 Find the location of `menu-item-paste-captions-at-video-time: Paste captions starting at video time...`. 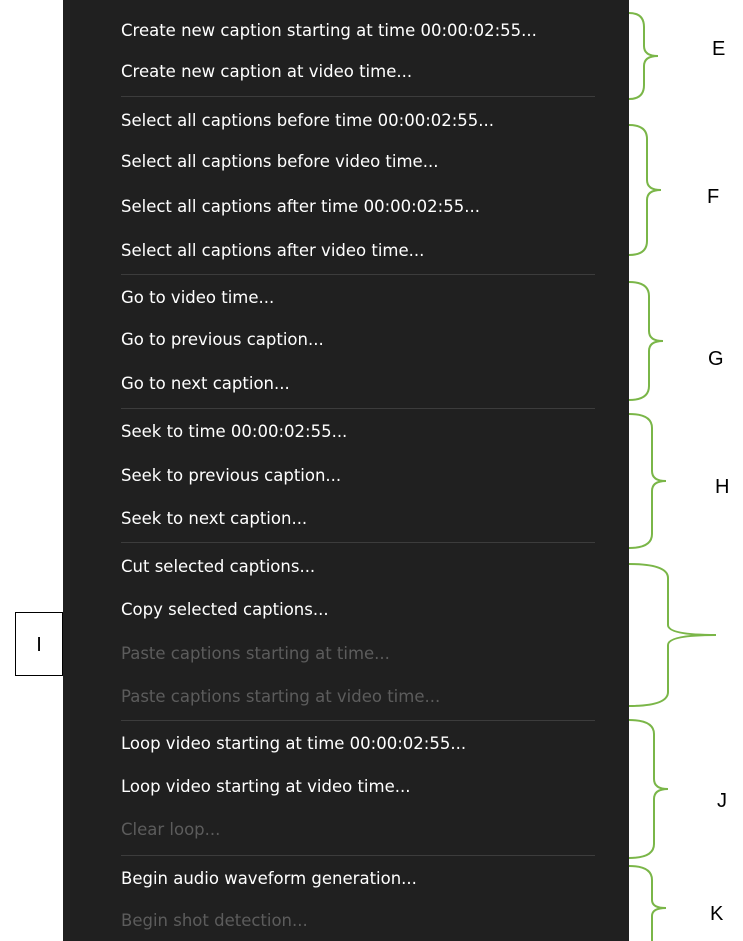

menu-item-paste-captions-at-video-time: Paste captions starting at video time... is located at coordinates (281, 696).